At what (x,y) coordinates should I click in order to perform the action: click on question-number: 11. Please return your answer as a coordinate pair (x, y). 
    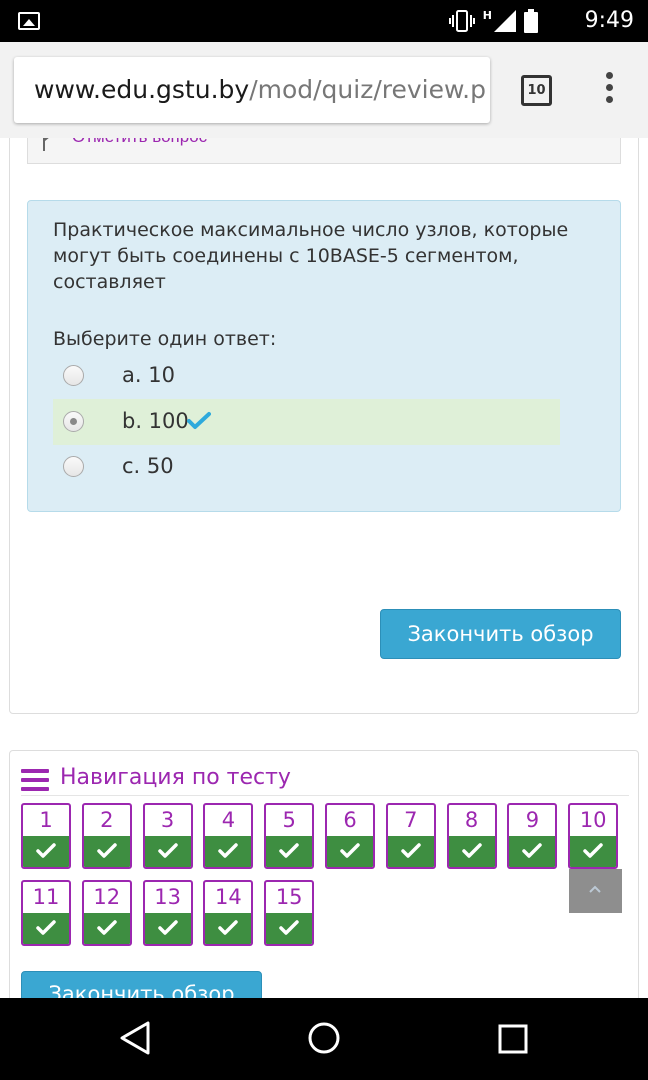
    Looking at the image, I should click on (46, 897).